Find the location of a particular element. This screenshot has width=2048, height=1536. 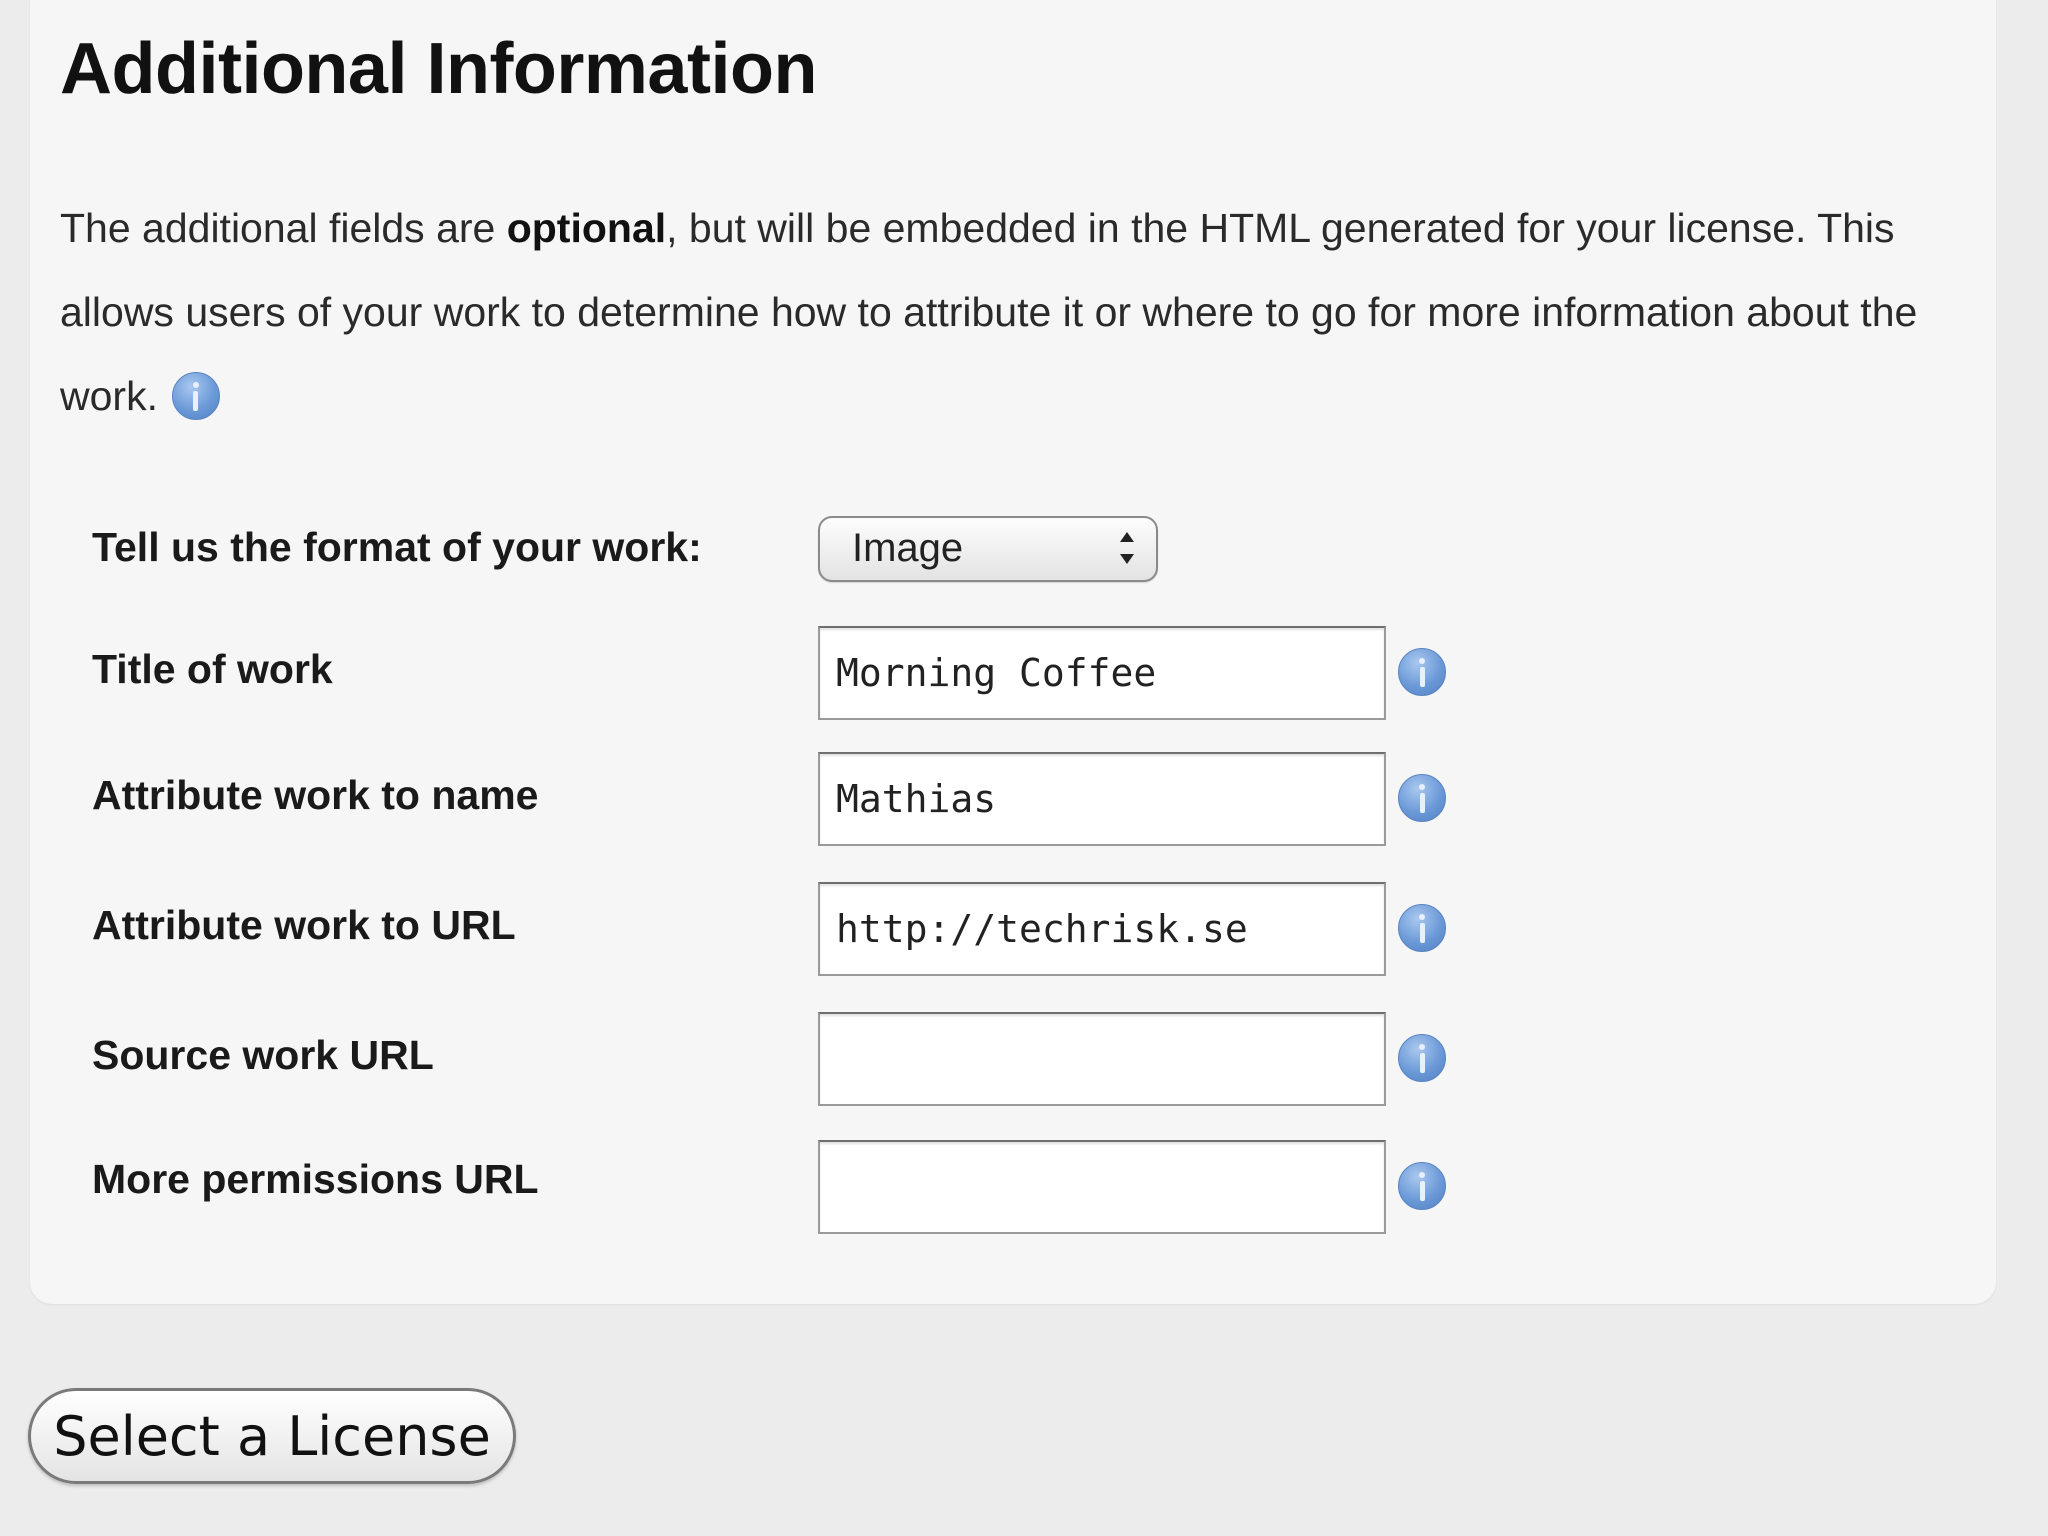

permissions-url-label: More permissions URL is located at coordinates (315, 1179).